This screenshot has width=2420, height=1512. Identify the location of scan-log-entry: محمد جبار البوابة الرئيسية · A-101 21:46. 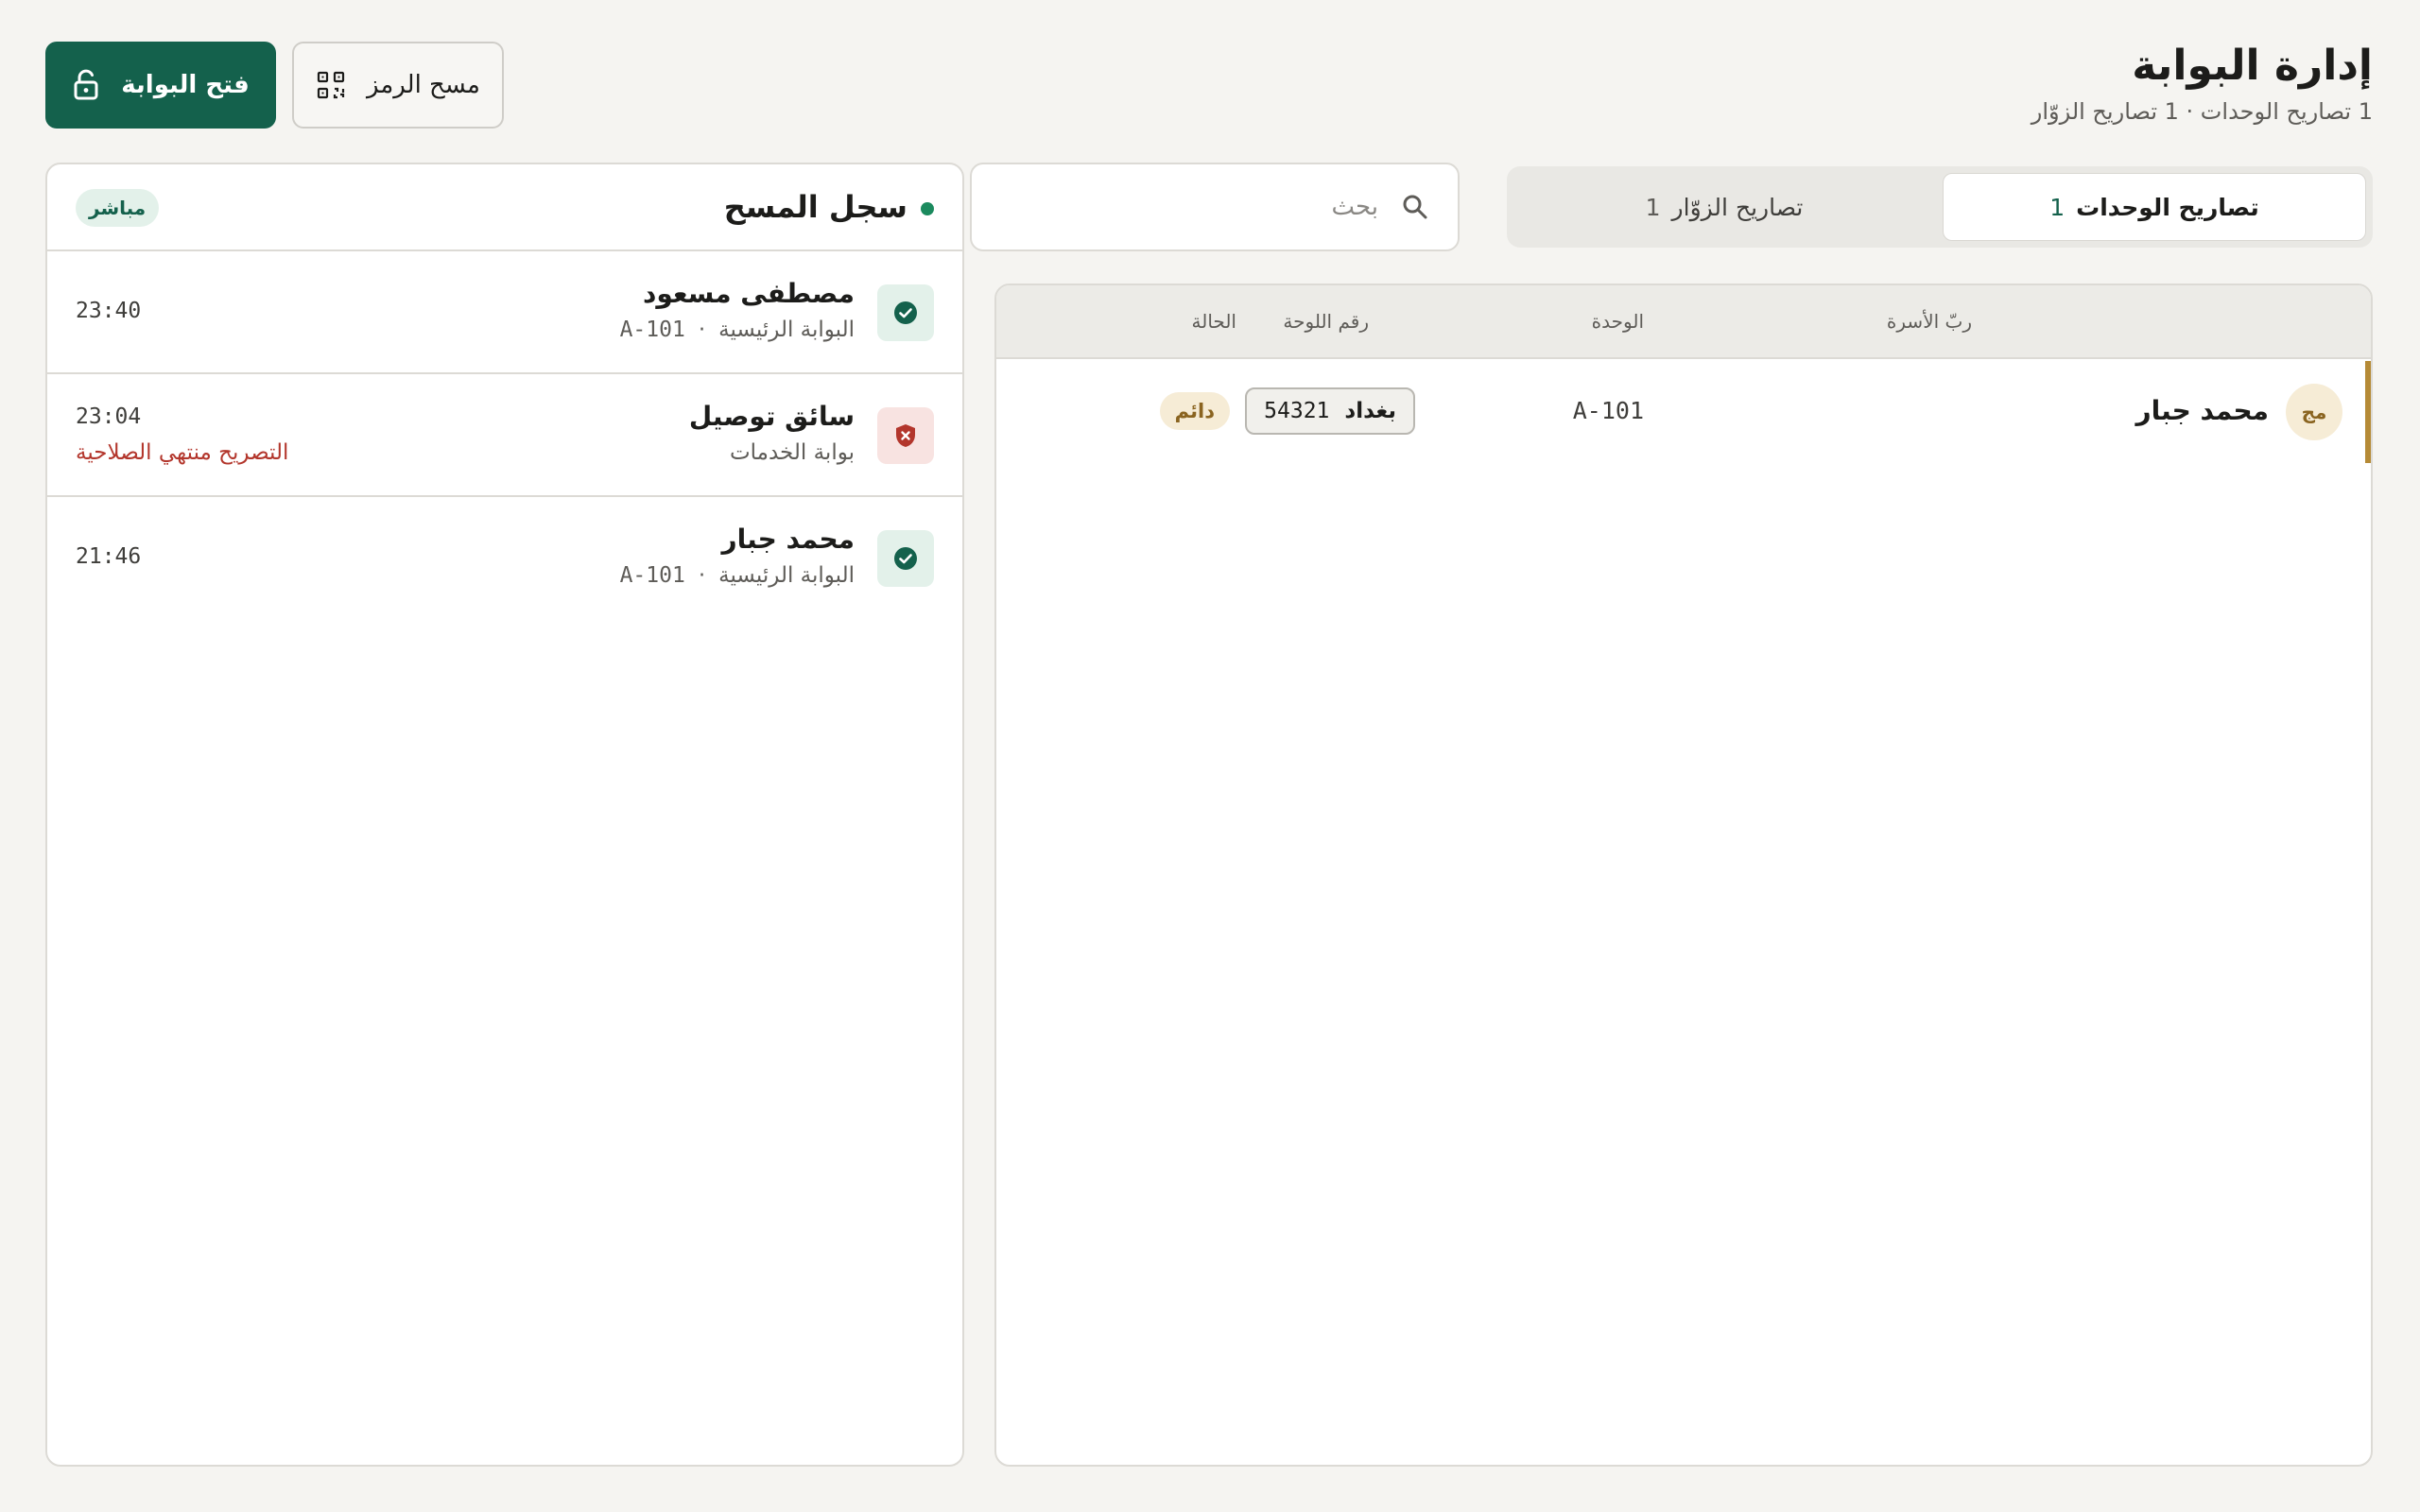
(504, 558).